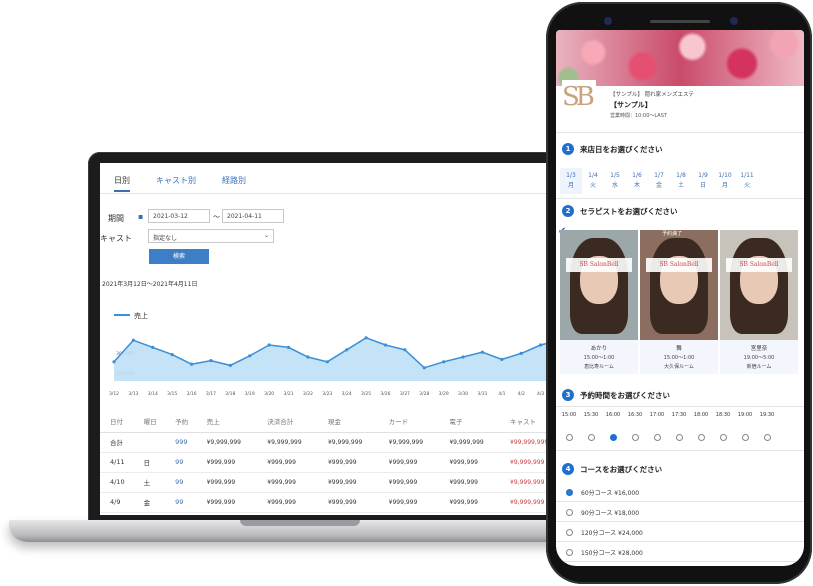  I want to click on tab-route: 経路別, so click(234, 183).